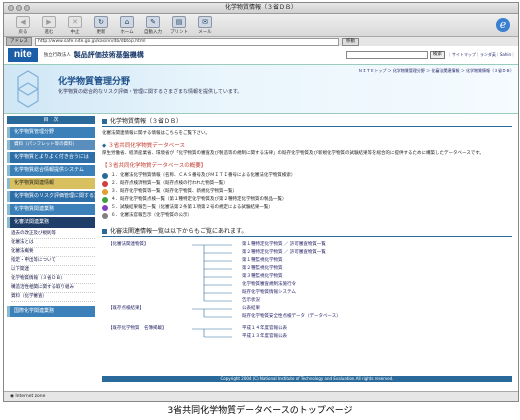 This screenshot has width=520, height=420. I want to click on intro-text: 化審法関連情報に関する情報はこちらをご覧下さい。, so click(156, 133).